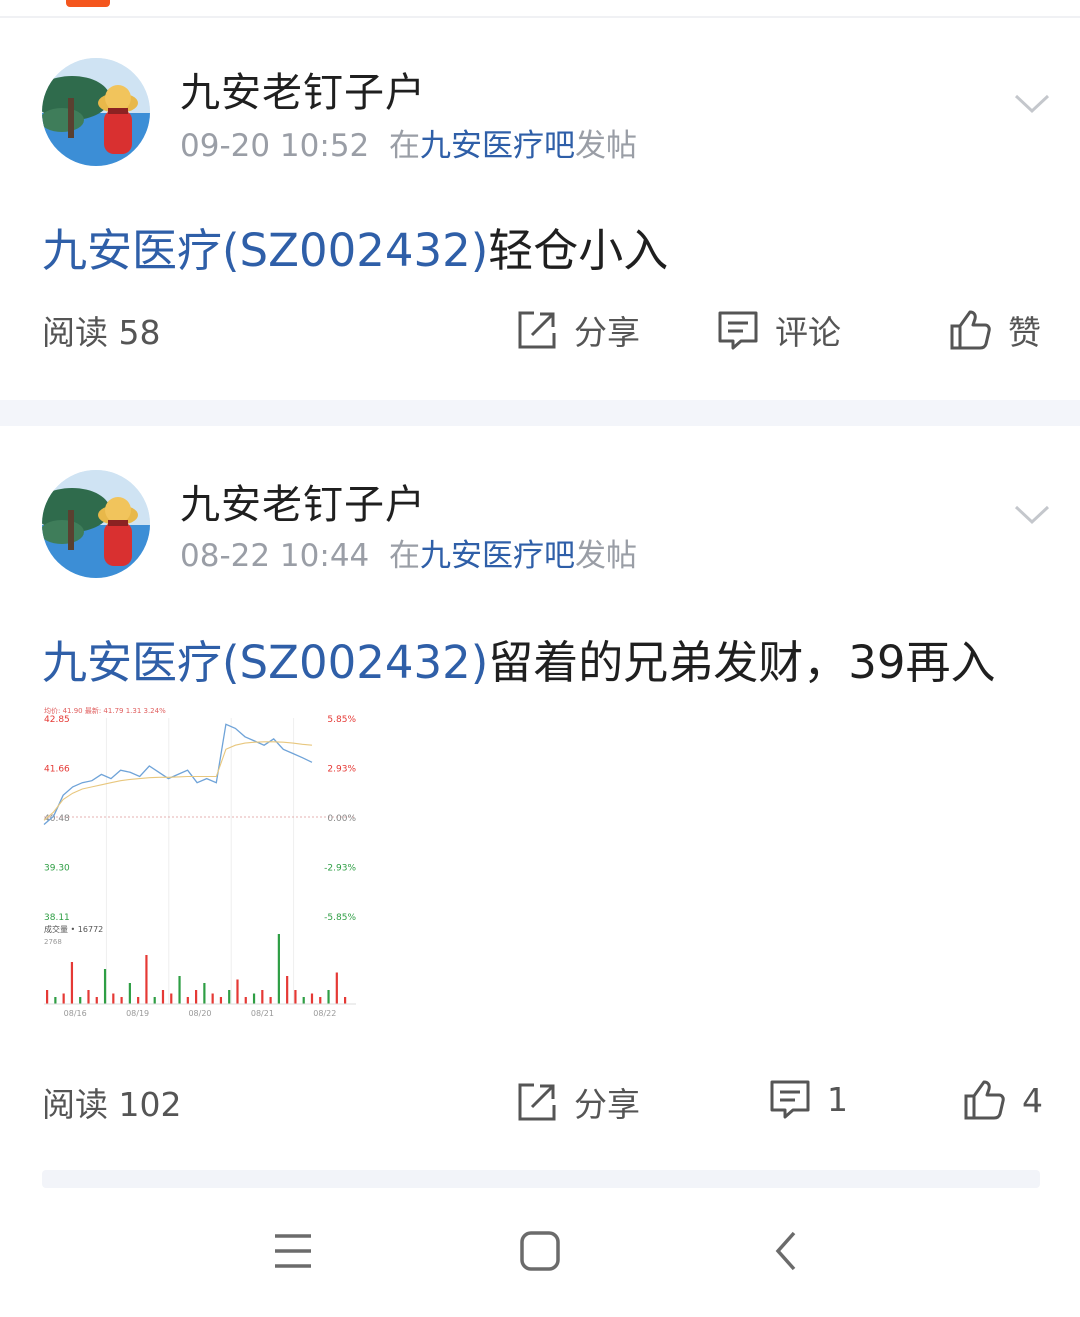 Image resolution: width=1080 pixels, height=1317 pixels. What do you see at coordinates (275, 556) in the screenshot?
I see `post-time: 08-22 10:44` at bounding box center [275, 556].